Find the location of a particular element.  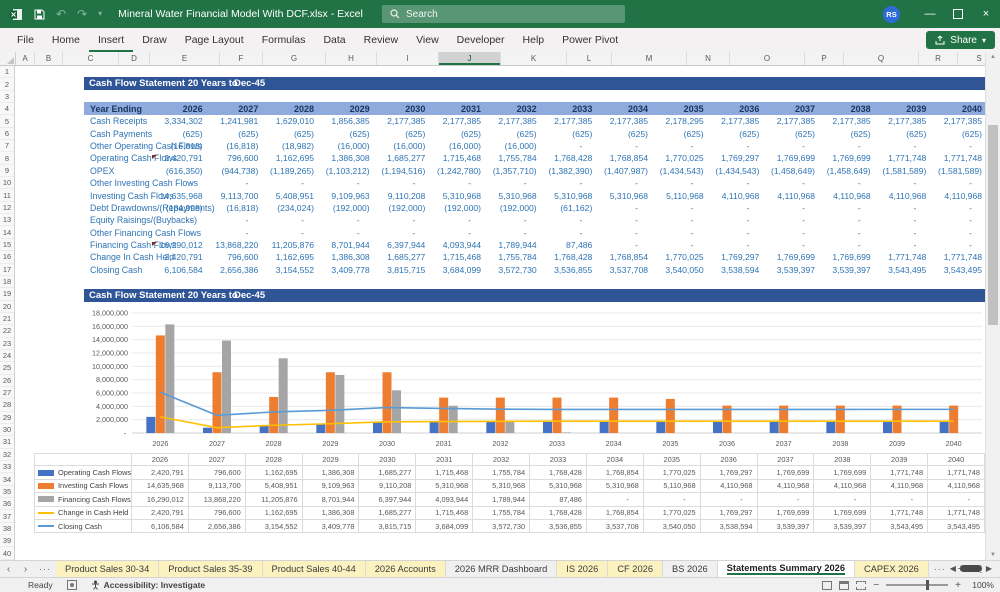

year-header-cell: 2034 is located at coordinates (623, 109).